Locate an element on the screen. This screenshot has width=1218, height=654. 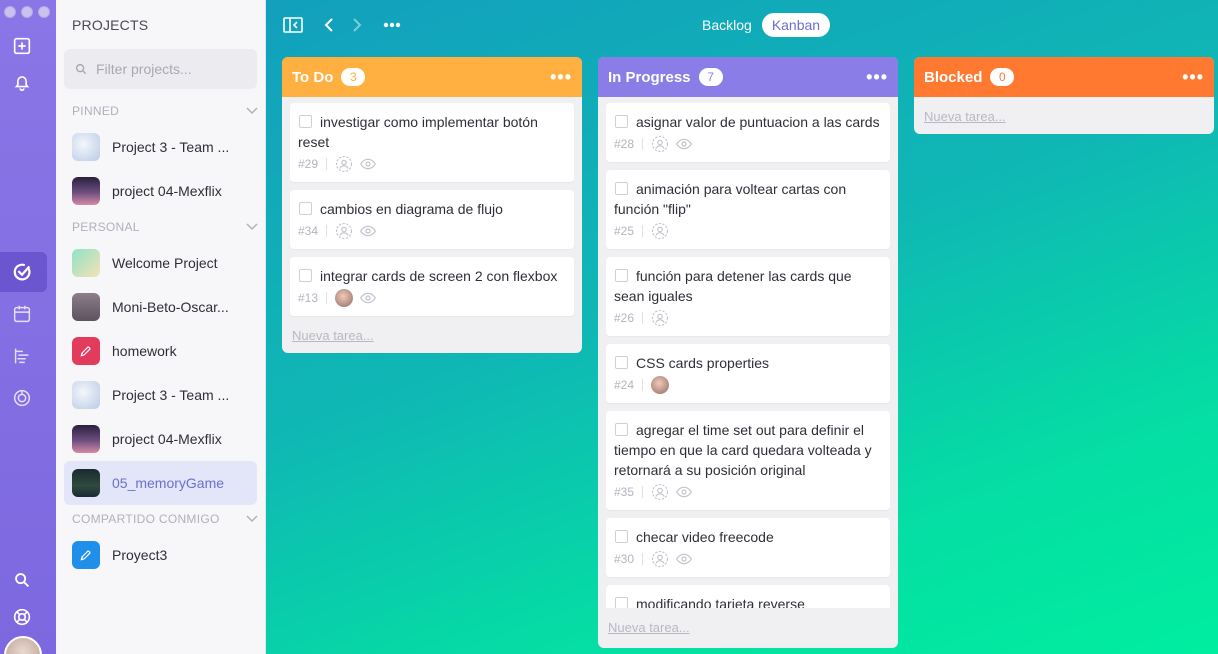
section-shared-header: COMPARTIDO CONMIGO is located at coordinates (165, 519).